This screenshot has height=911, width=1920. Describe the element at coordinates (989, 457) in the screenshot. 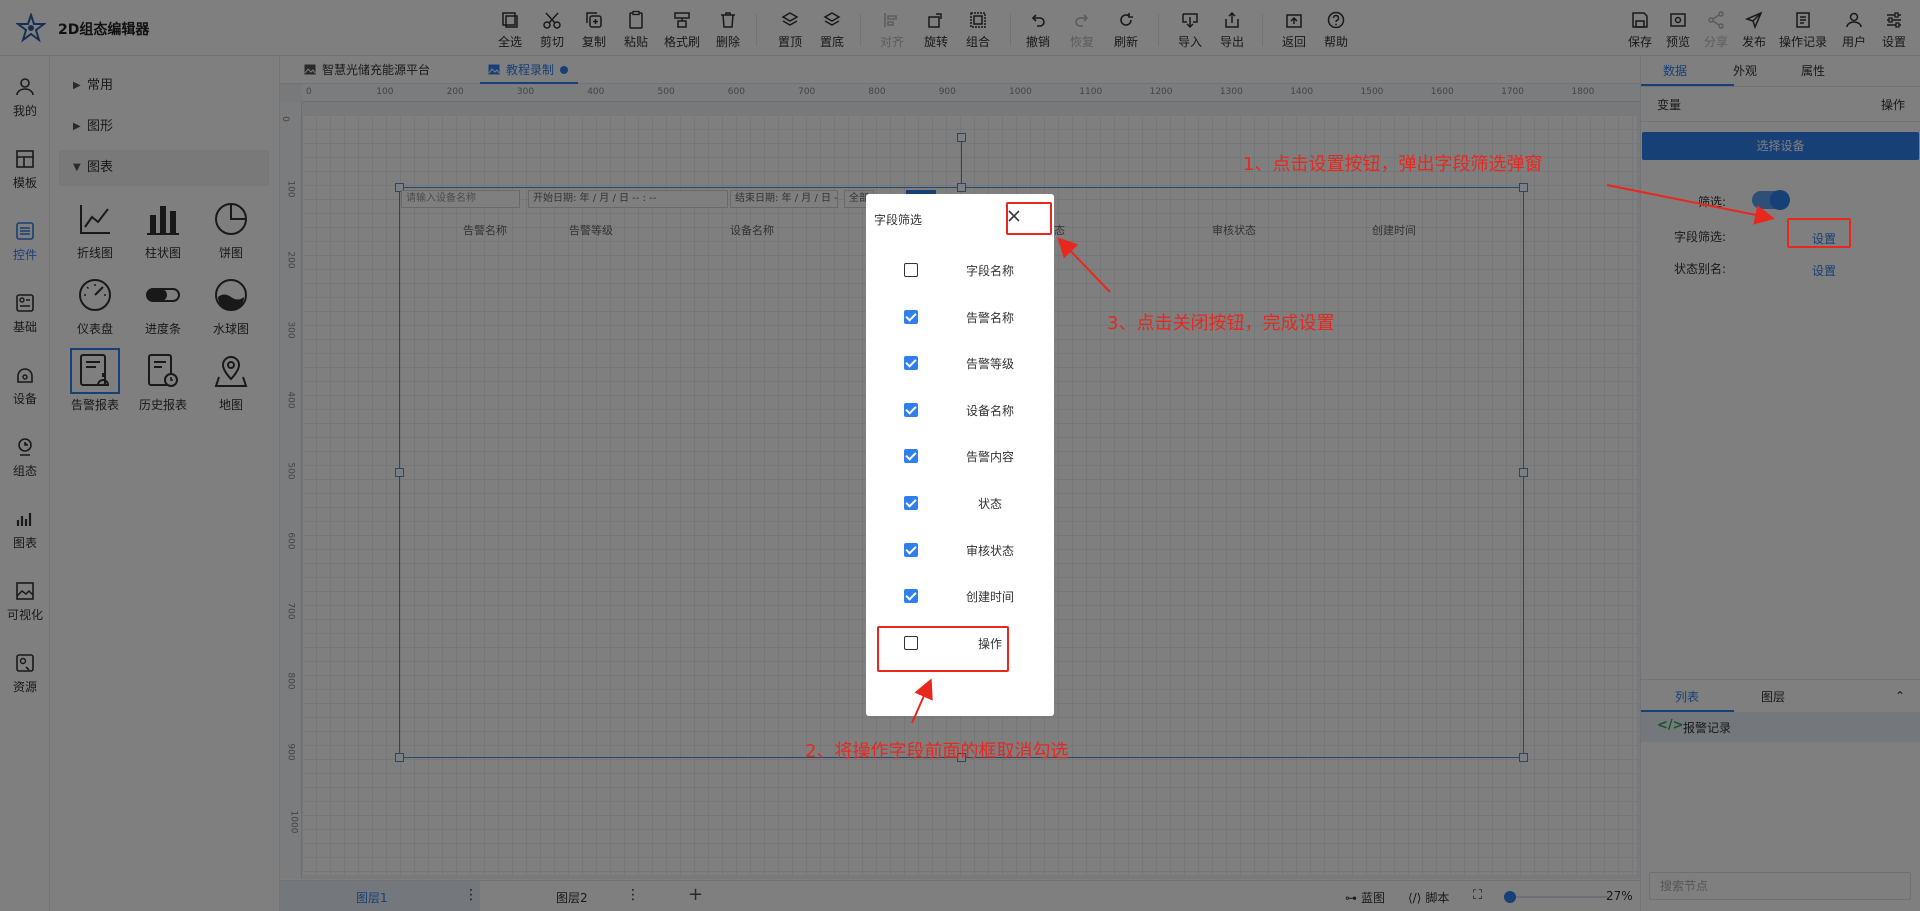

I see `field-label: 告警内容` at that location.